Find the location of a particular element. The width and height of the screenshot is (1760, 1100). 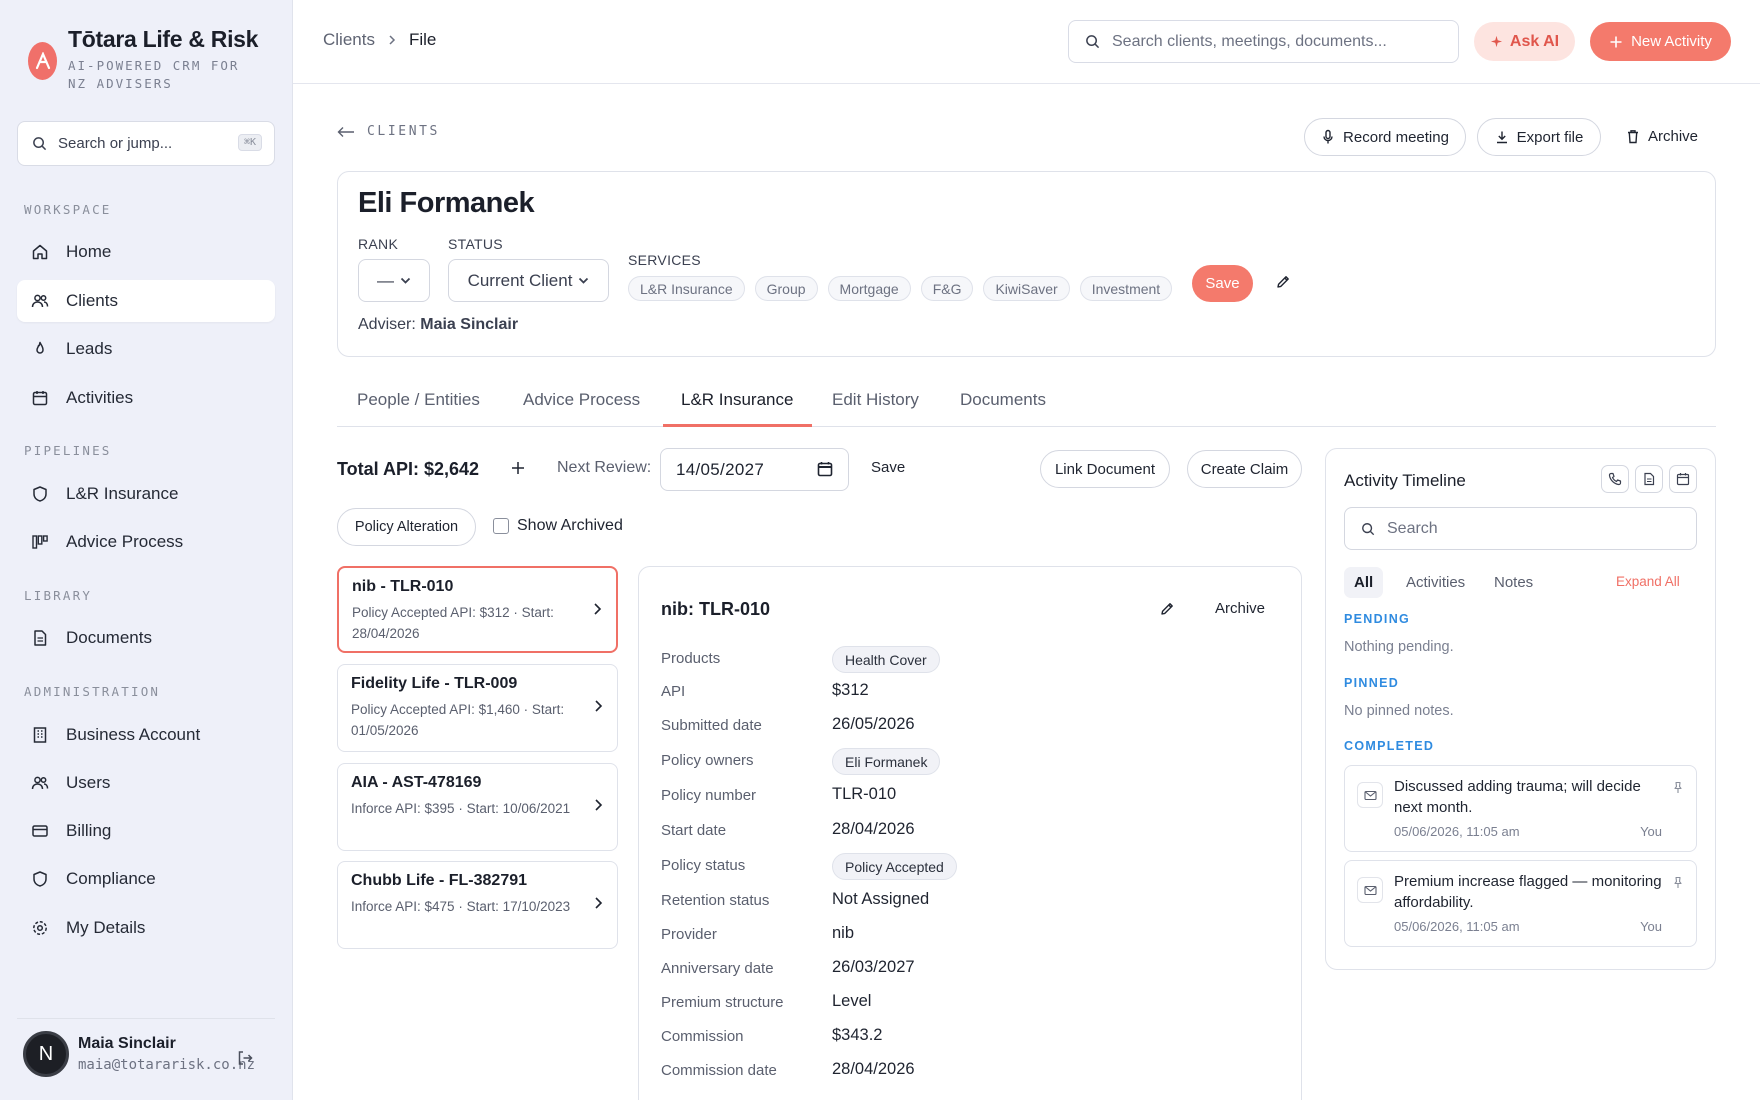

sidebar-item-activities: Activities is located at coordinates (146, 398).